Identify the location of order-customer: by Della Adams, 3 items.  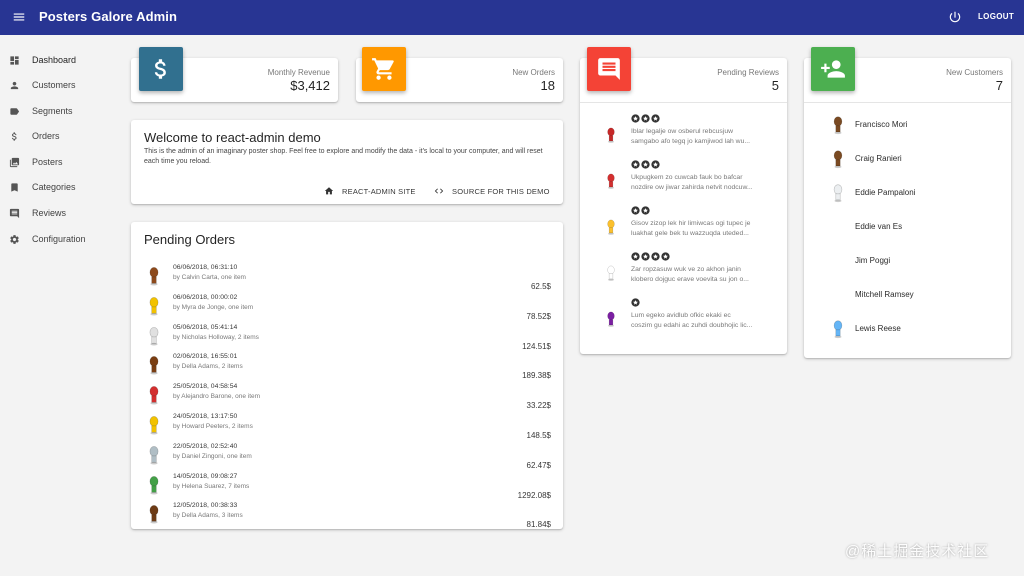
(208, 516).